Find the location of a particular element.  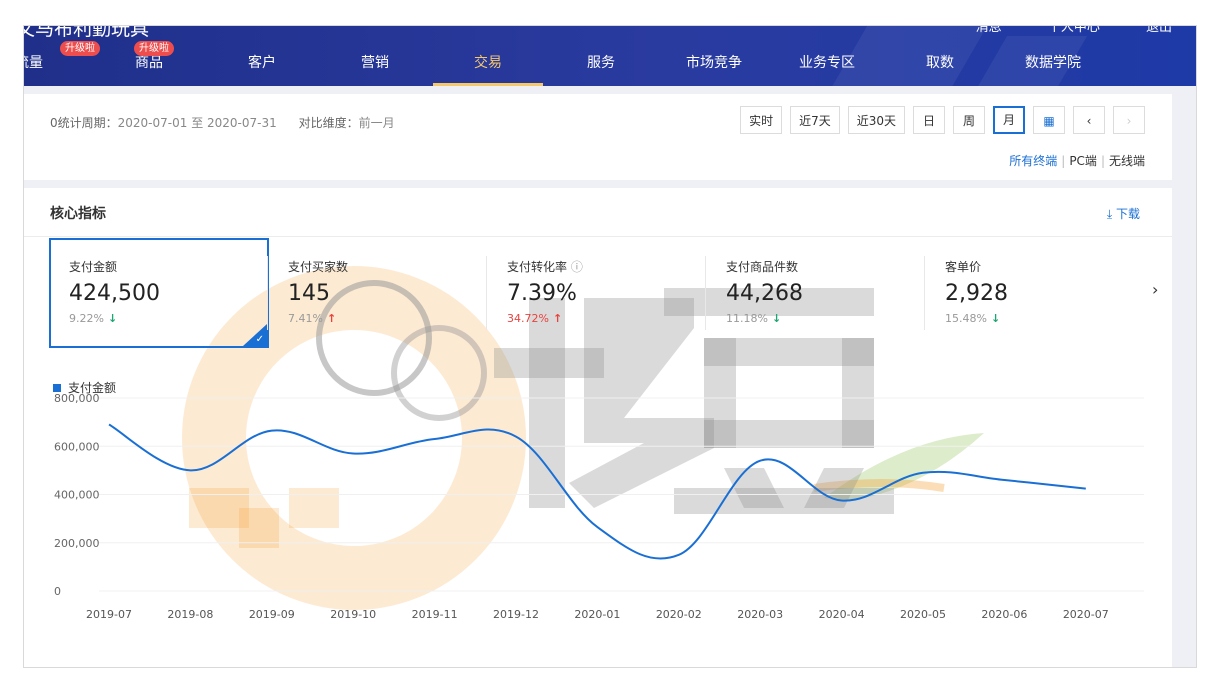

calendar-icon: ▦ is located at coordinates (1049, 120).